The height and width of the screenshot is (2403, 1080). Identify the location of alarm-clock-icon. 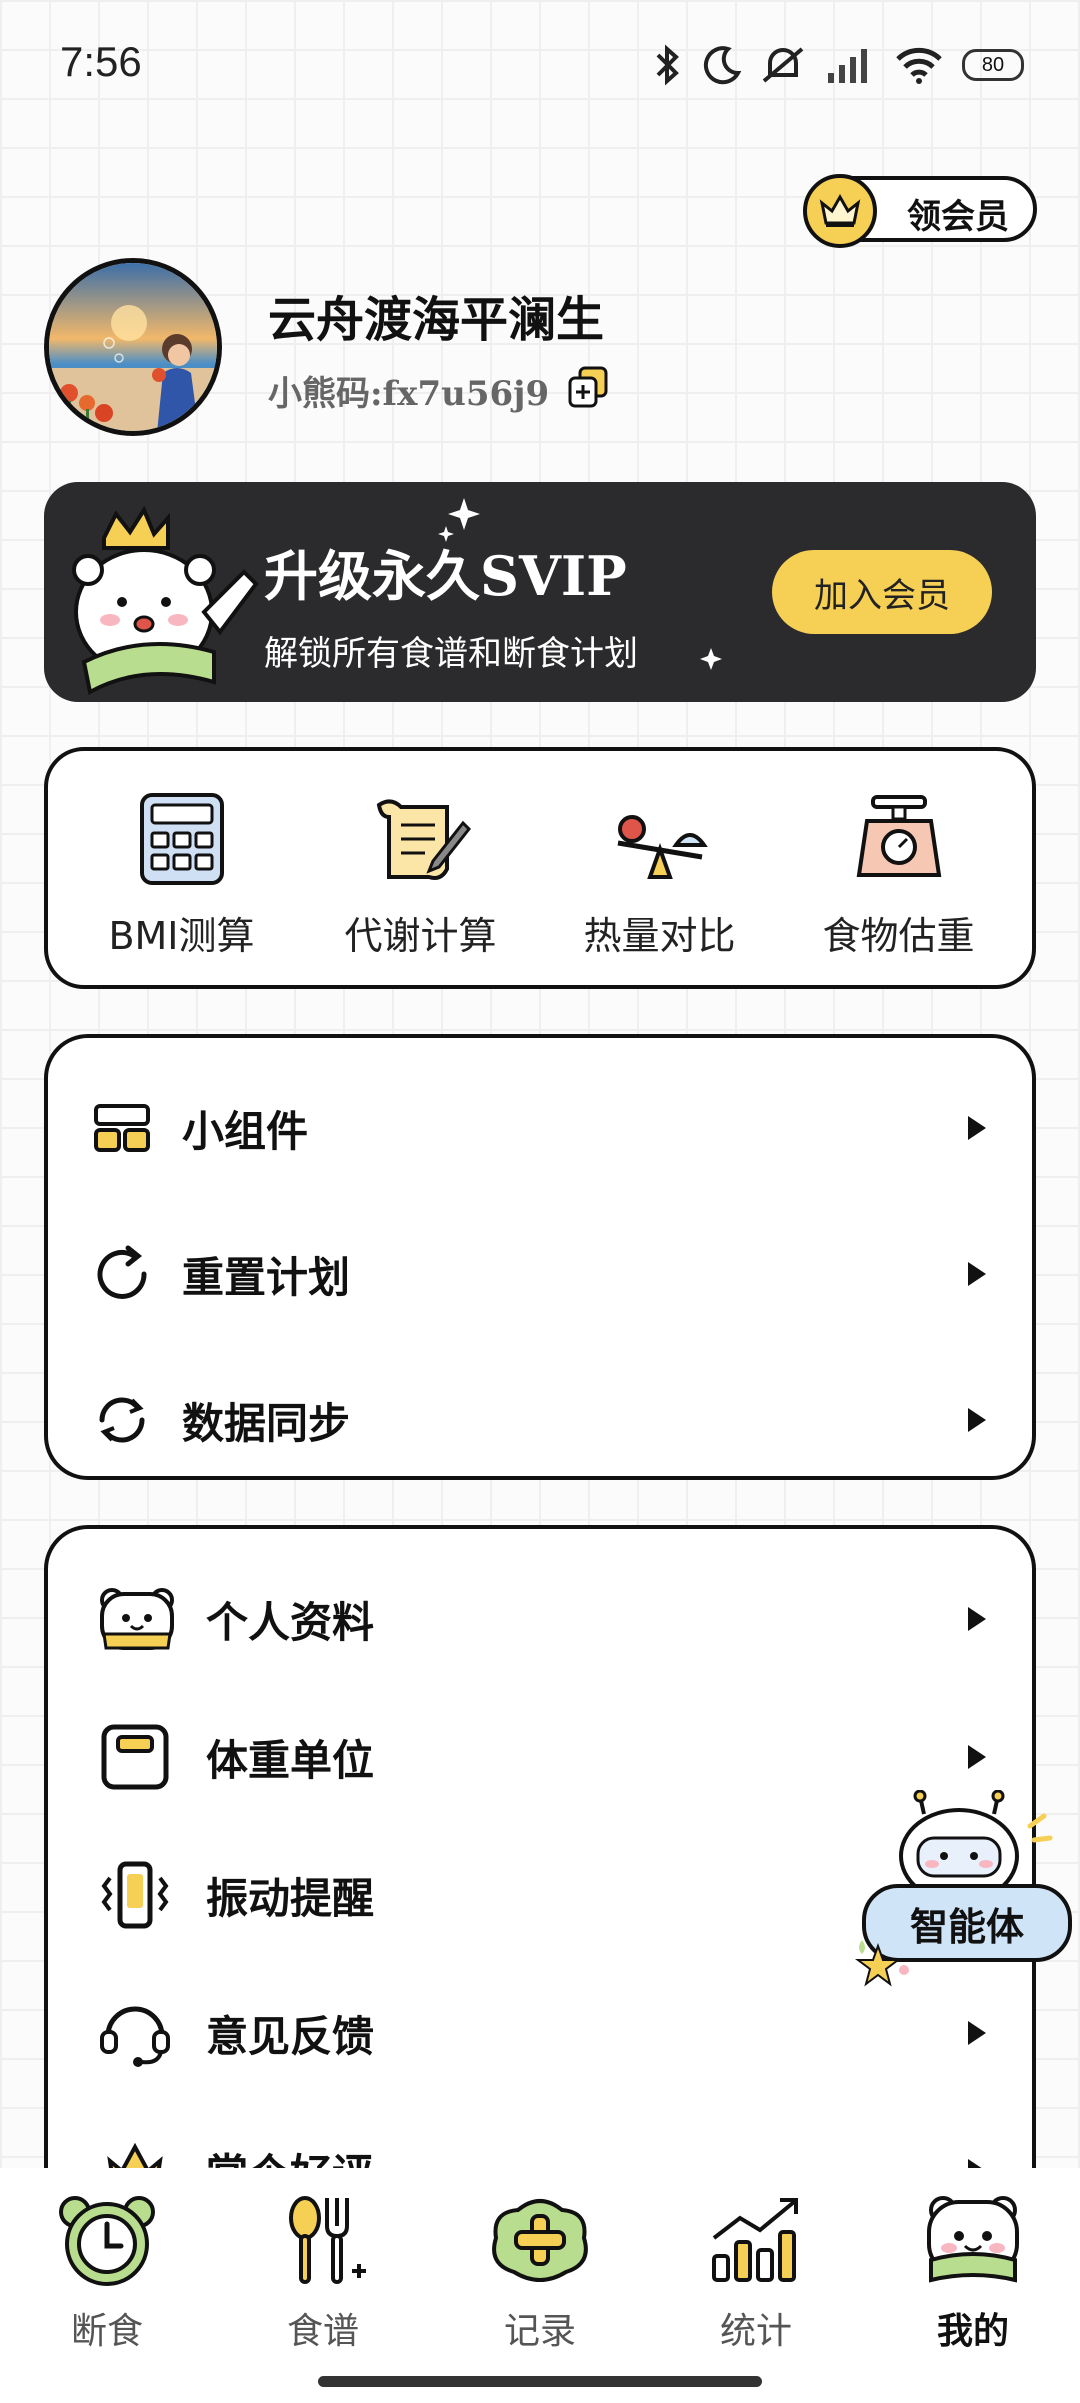
(107, 2241).